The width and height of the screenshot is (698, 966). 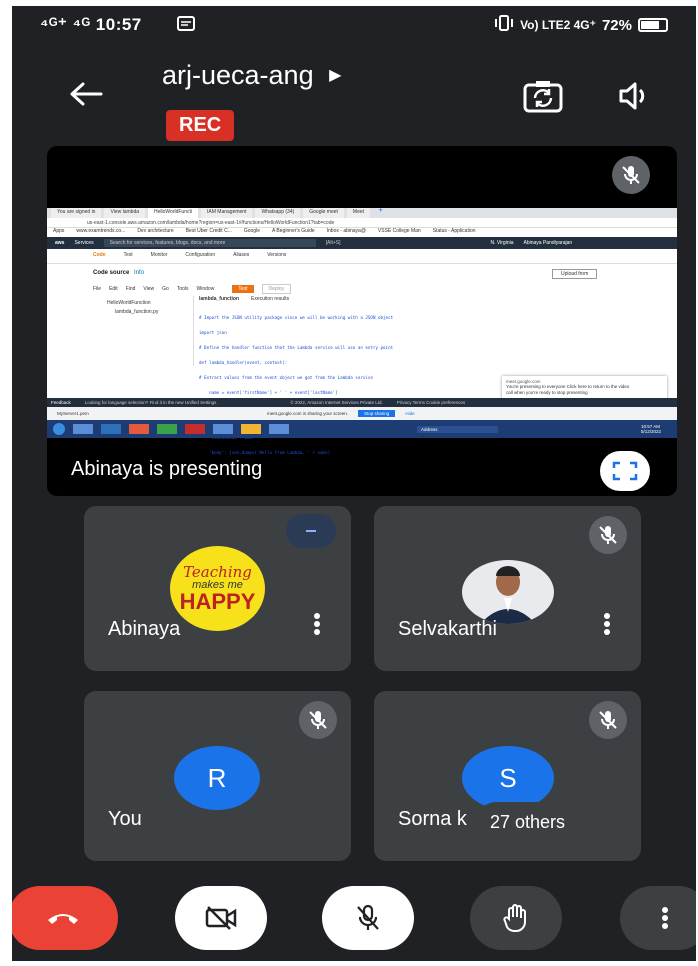 What do you see at coordinates (165, 289) in the screenshot?
I see `menu-item: Go` at bounding box center [165, 289].